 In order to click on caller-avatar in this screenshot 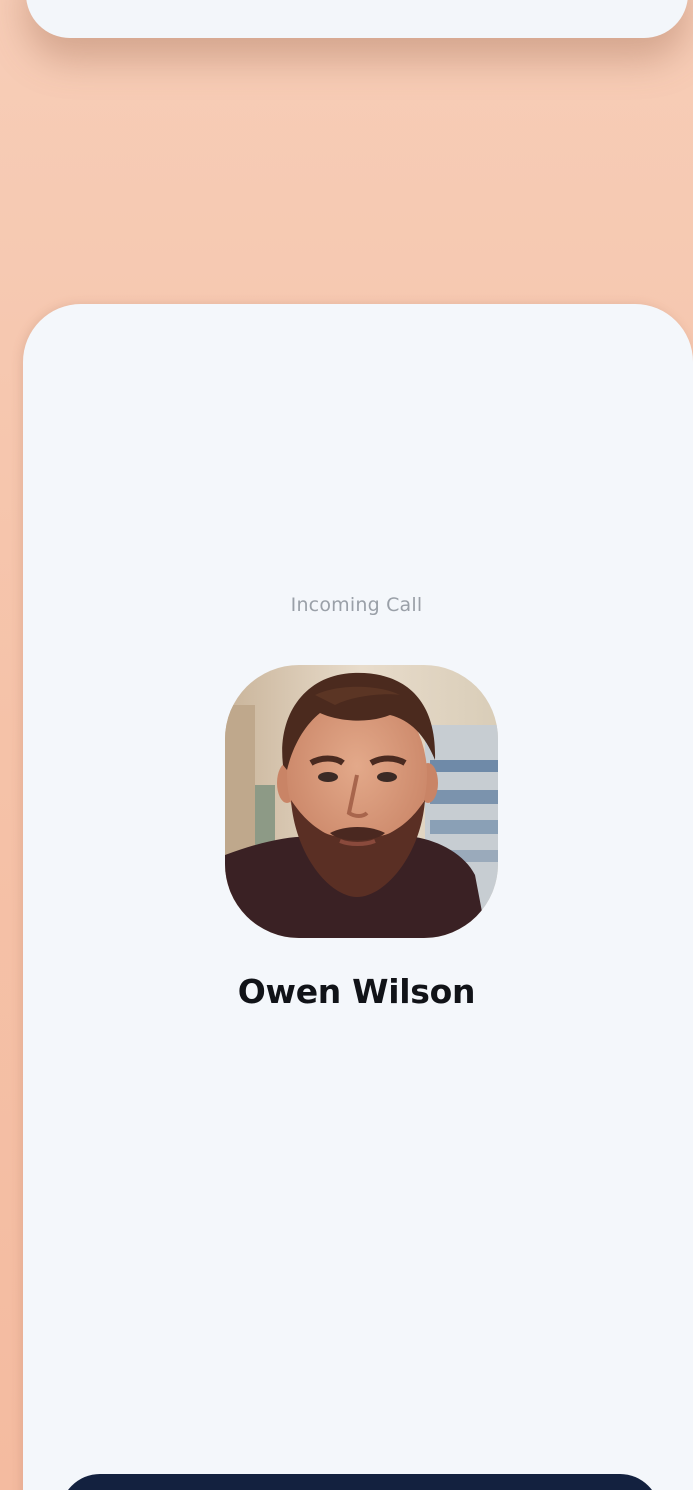, I will do `click(361, 801)`.